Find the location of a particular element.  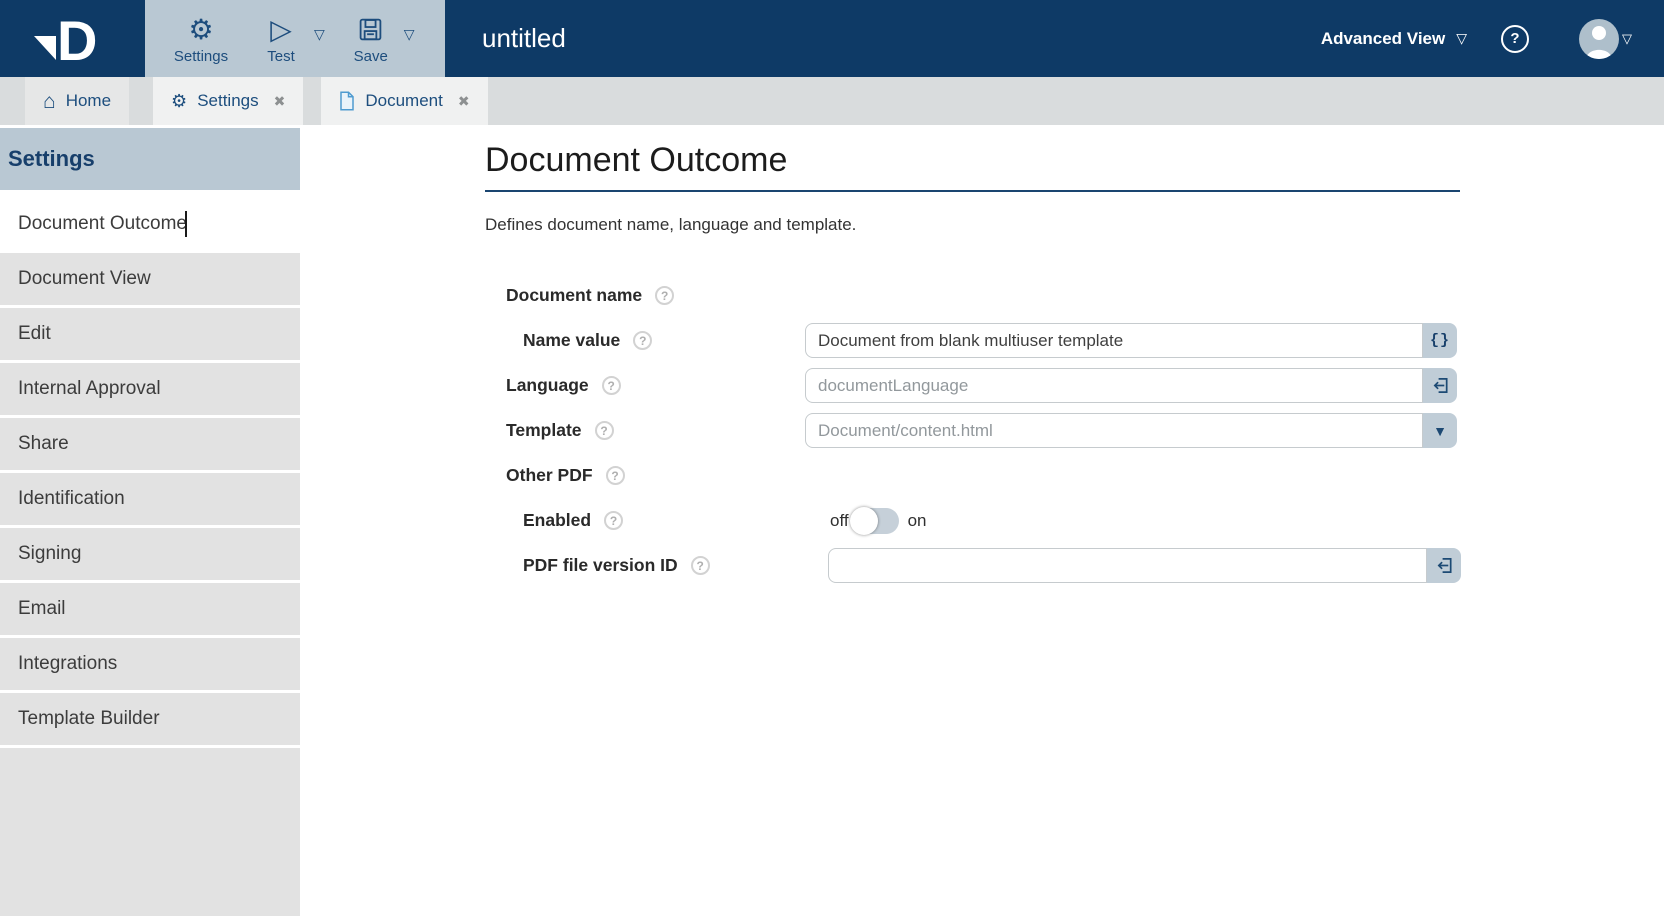

row-name-value: Name value ? {} is located at coordinates (1074, 340).